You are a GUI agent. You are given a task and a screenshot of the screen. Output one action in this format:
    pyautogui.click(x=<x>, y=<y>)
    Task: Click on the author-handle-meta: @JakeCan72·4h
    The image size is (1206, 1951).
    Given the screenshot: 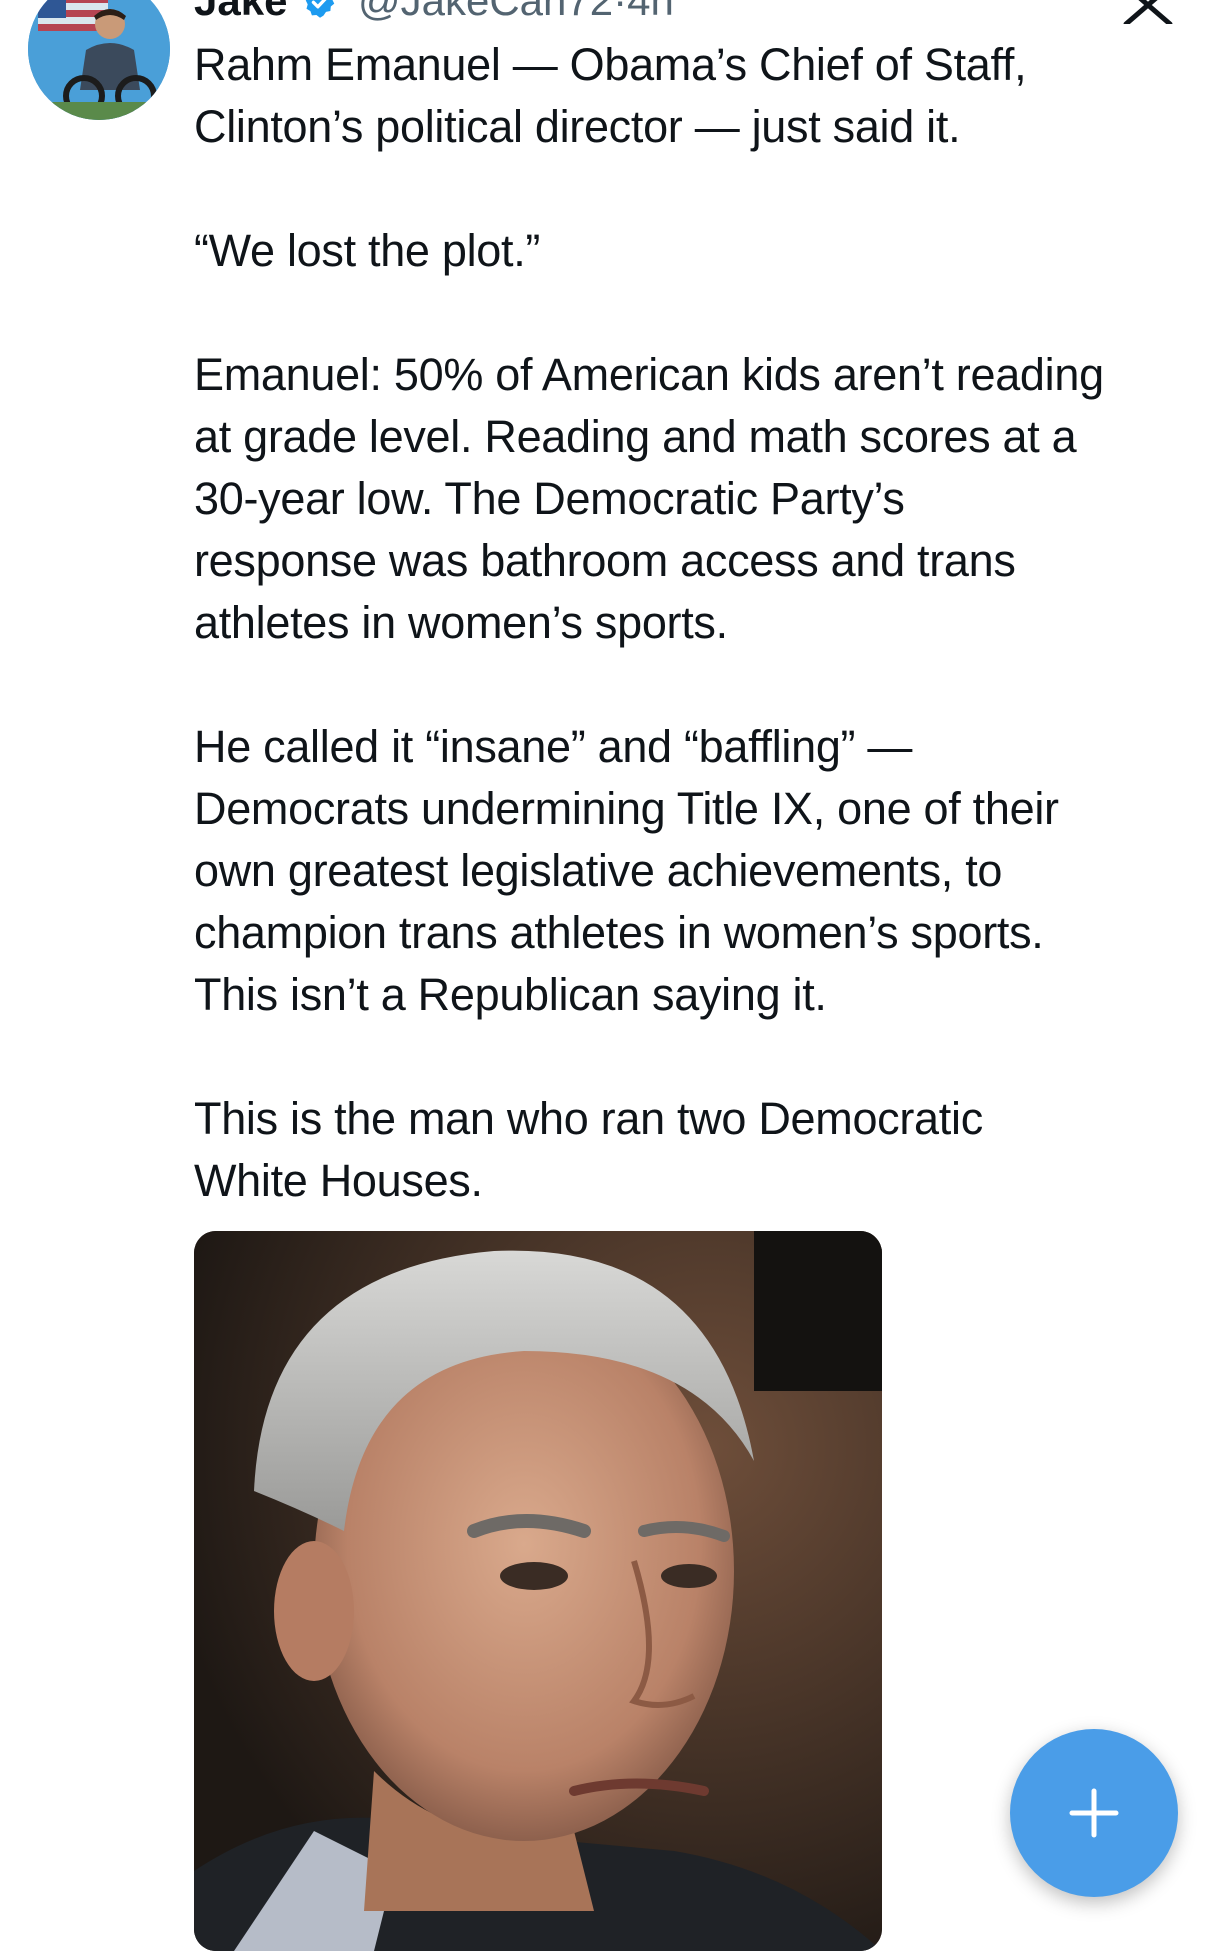 What is the action you would take?
    pyautogui.click(x=516, y=13)
    